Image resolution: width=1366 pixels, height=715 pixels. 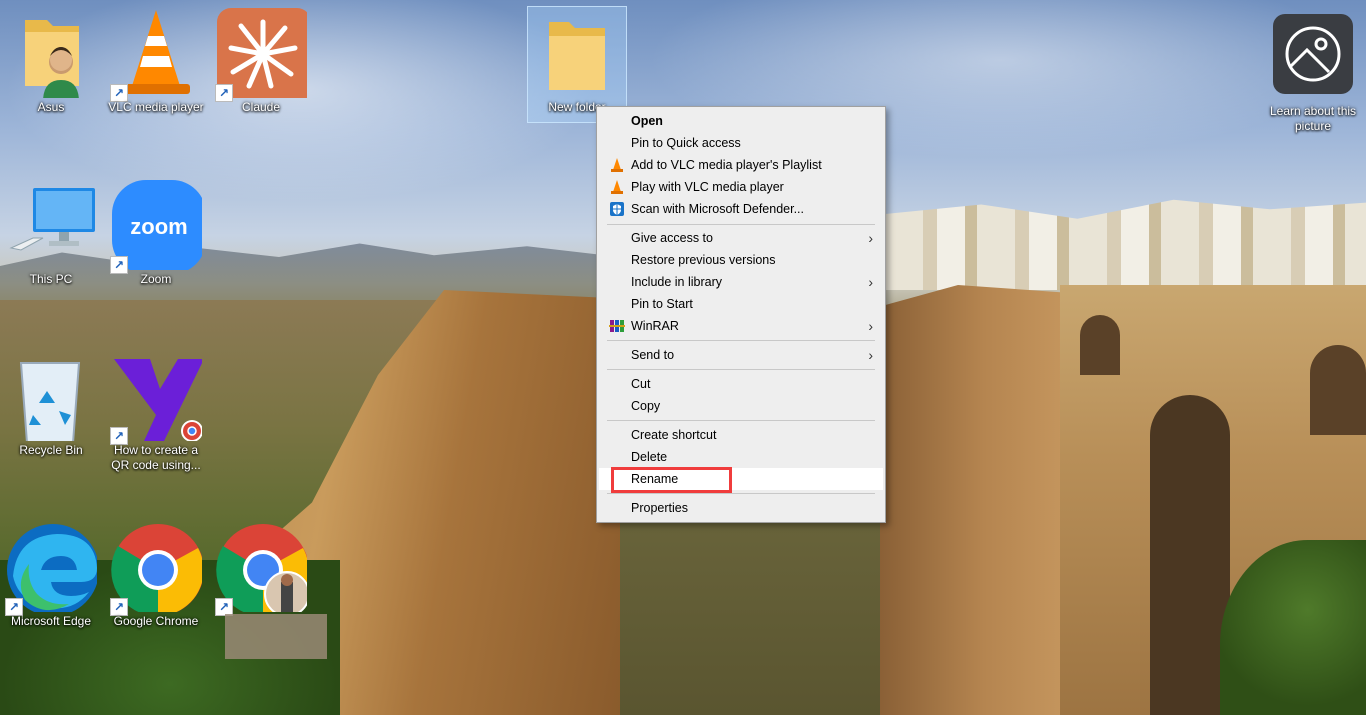 What do you see at coordinates (671, 480) in the screenshot?
I see `rename-highlight-box` at bounding box center [671, 480].